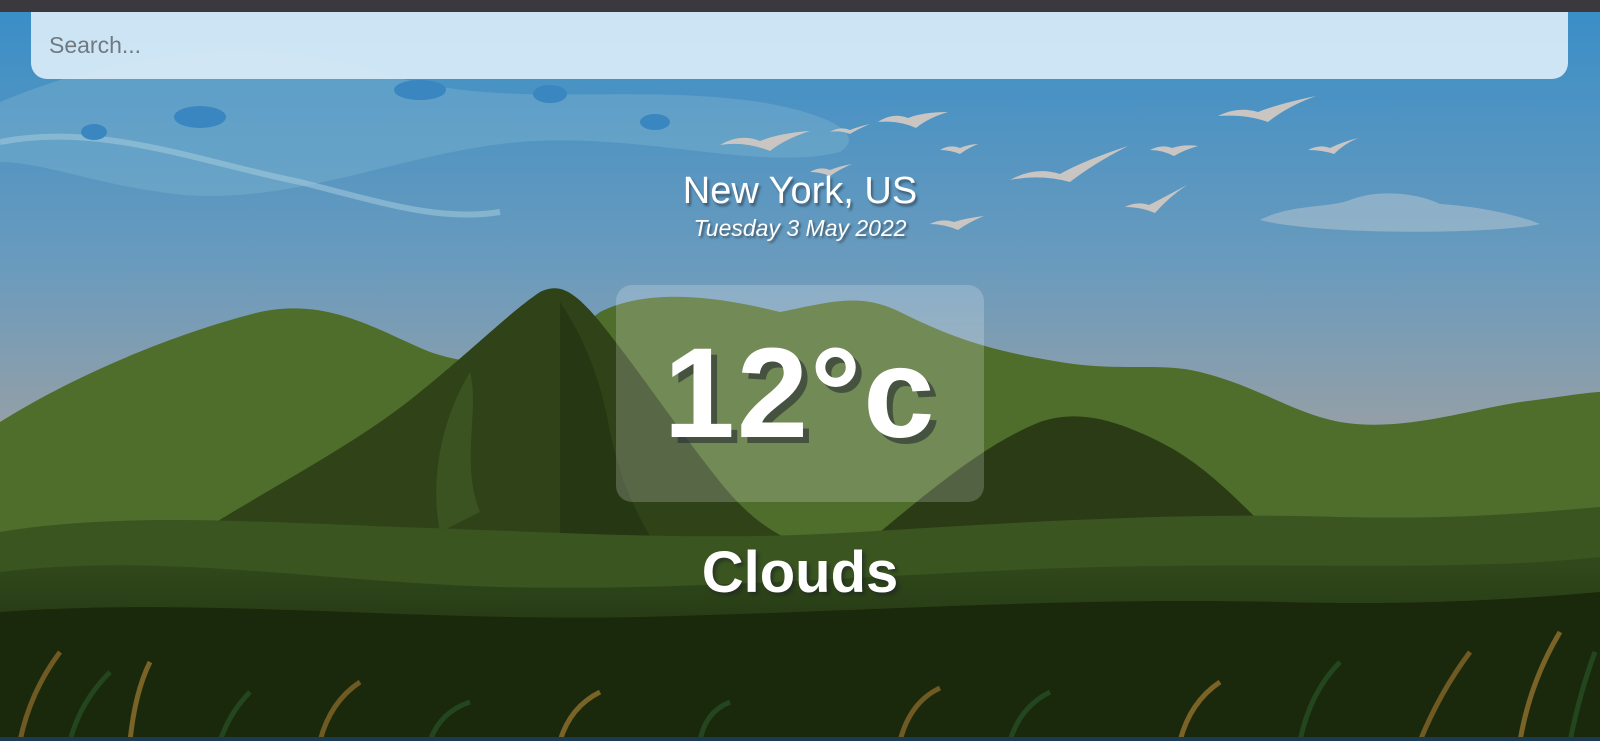 The width and height of the screenshot is (1600, 741). I want to click on bottom-edge, so click(800, 739).